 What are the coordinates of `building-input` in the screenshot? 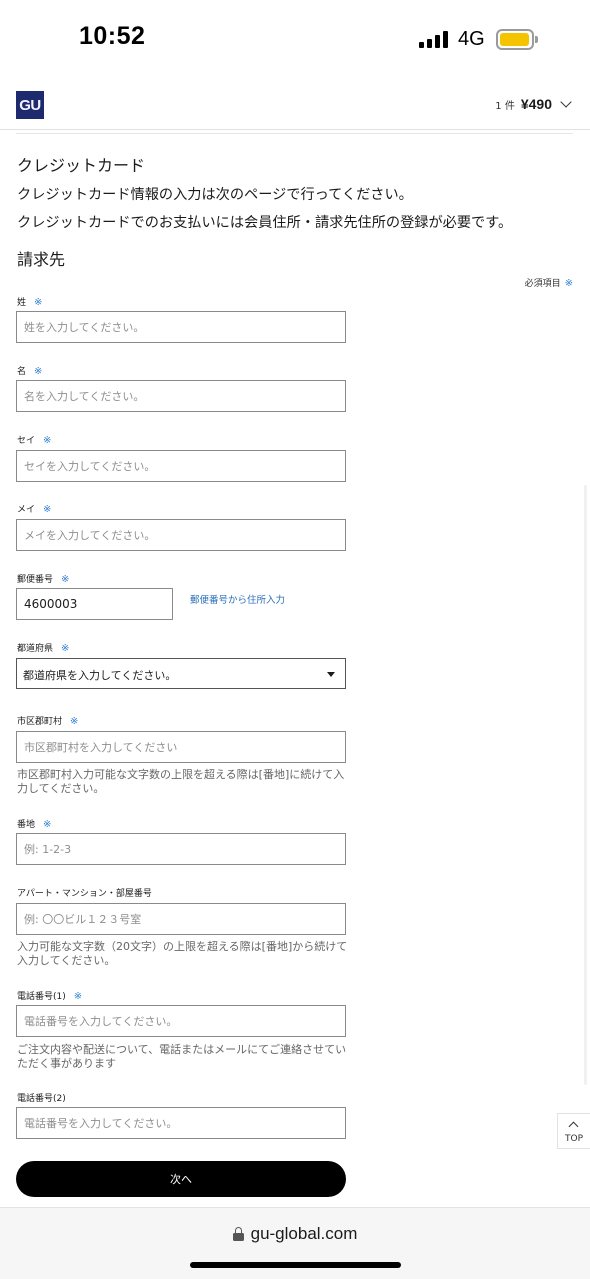 It's located at (181, 919).